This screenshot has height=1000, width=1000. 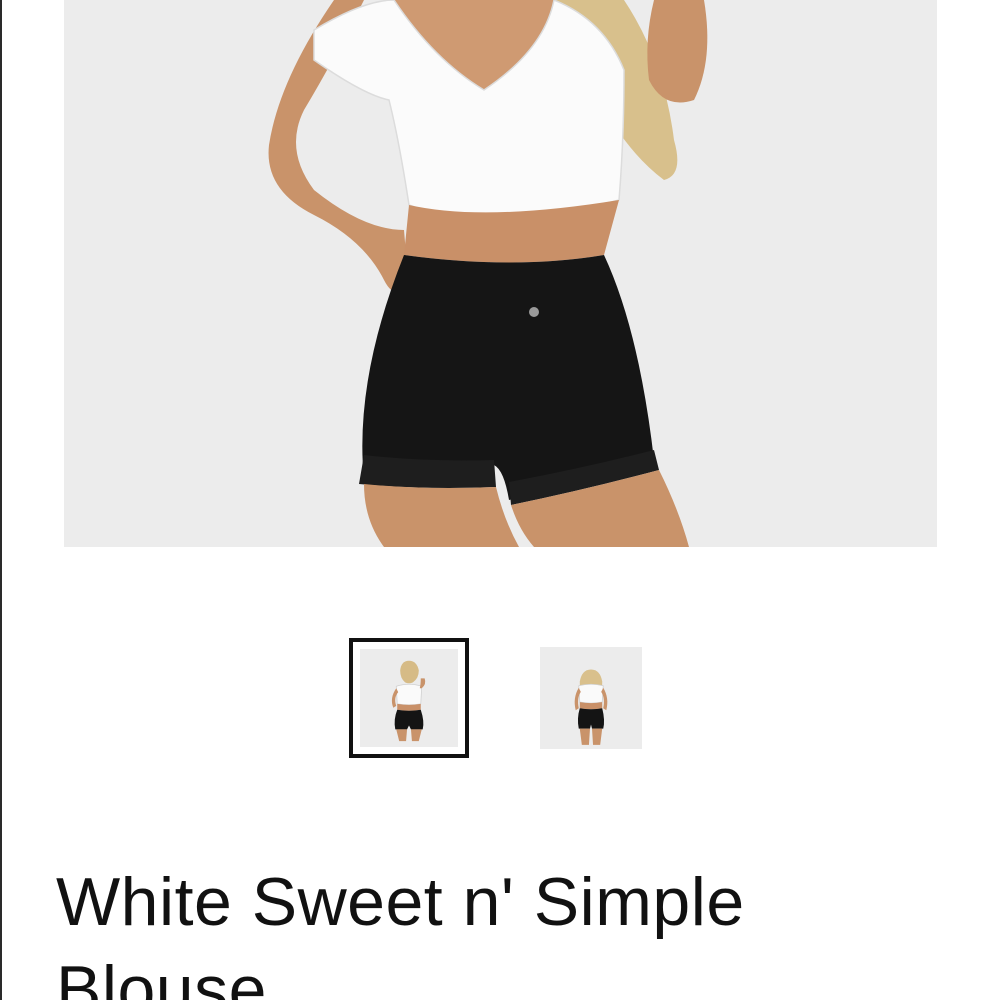 I want to click on thumbnail-back-image, so click(x=591, y=698).